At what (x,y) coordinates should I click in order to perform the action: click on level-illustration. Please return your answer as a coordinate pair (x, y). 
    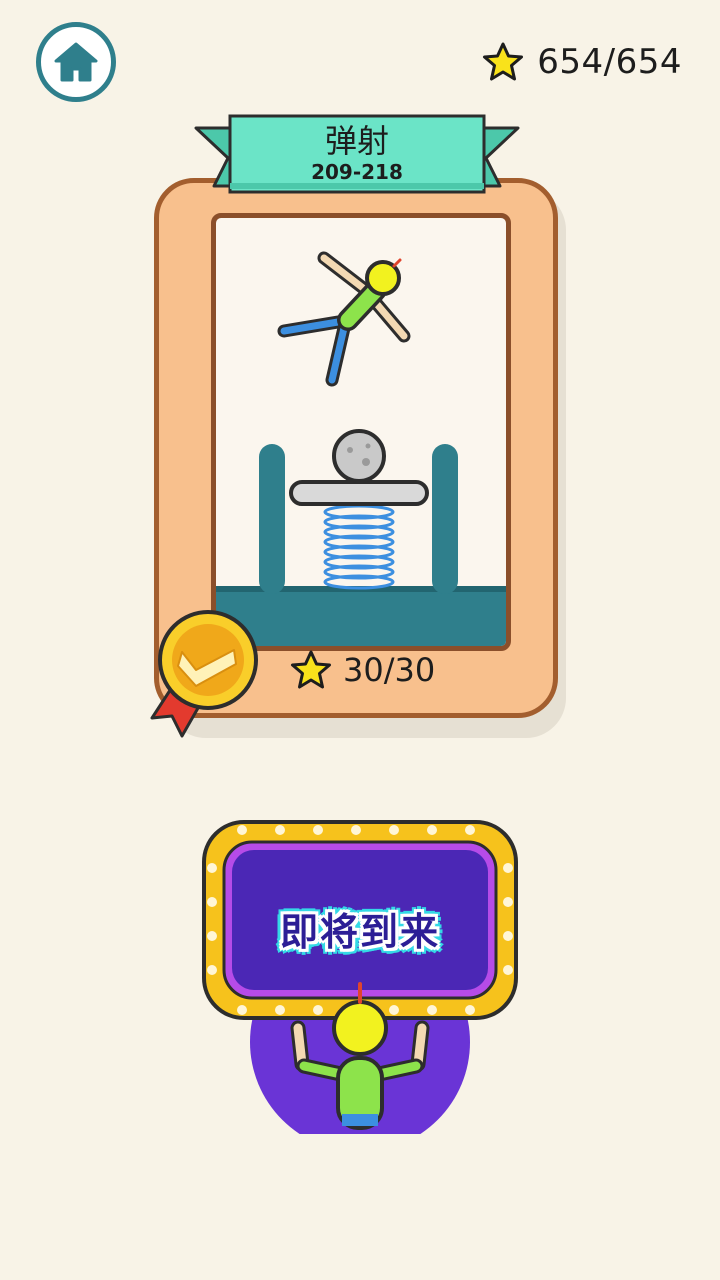
    Looking at the image, I should click on (361, 448).